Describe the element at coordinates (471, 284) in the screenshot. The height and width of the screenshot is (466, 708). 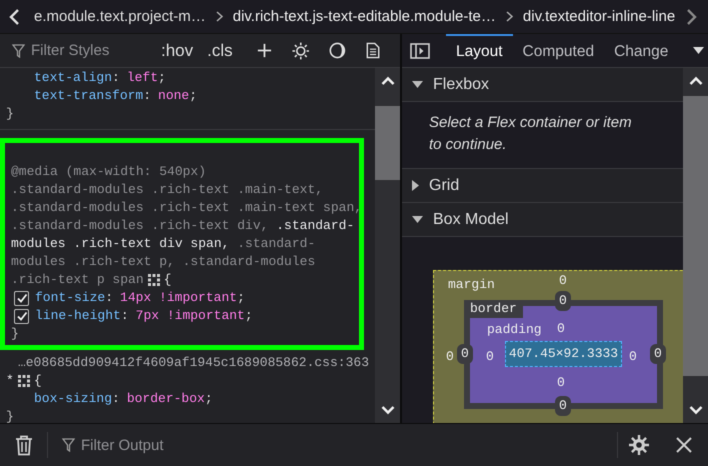
I see `margin-label: margin` at that location.